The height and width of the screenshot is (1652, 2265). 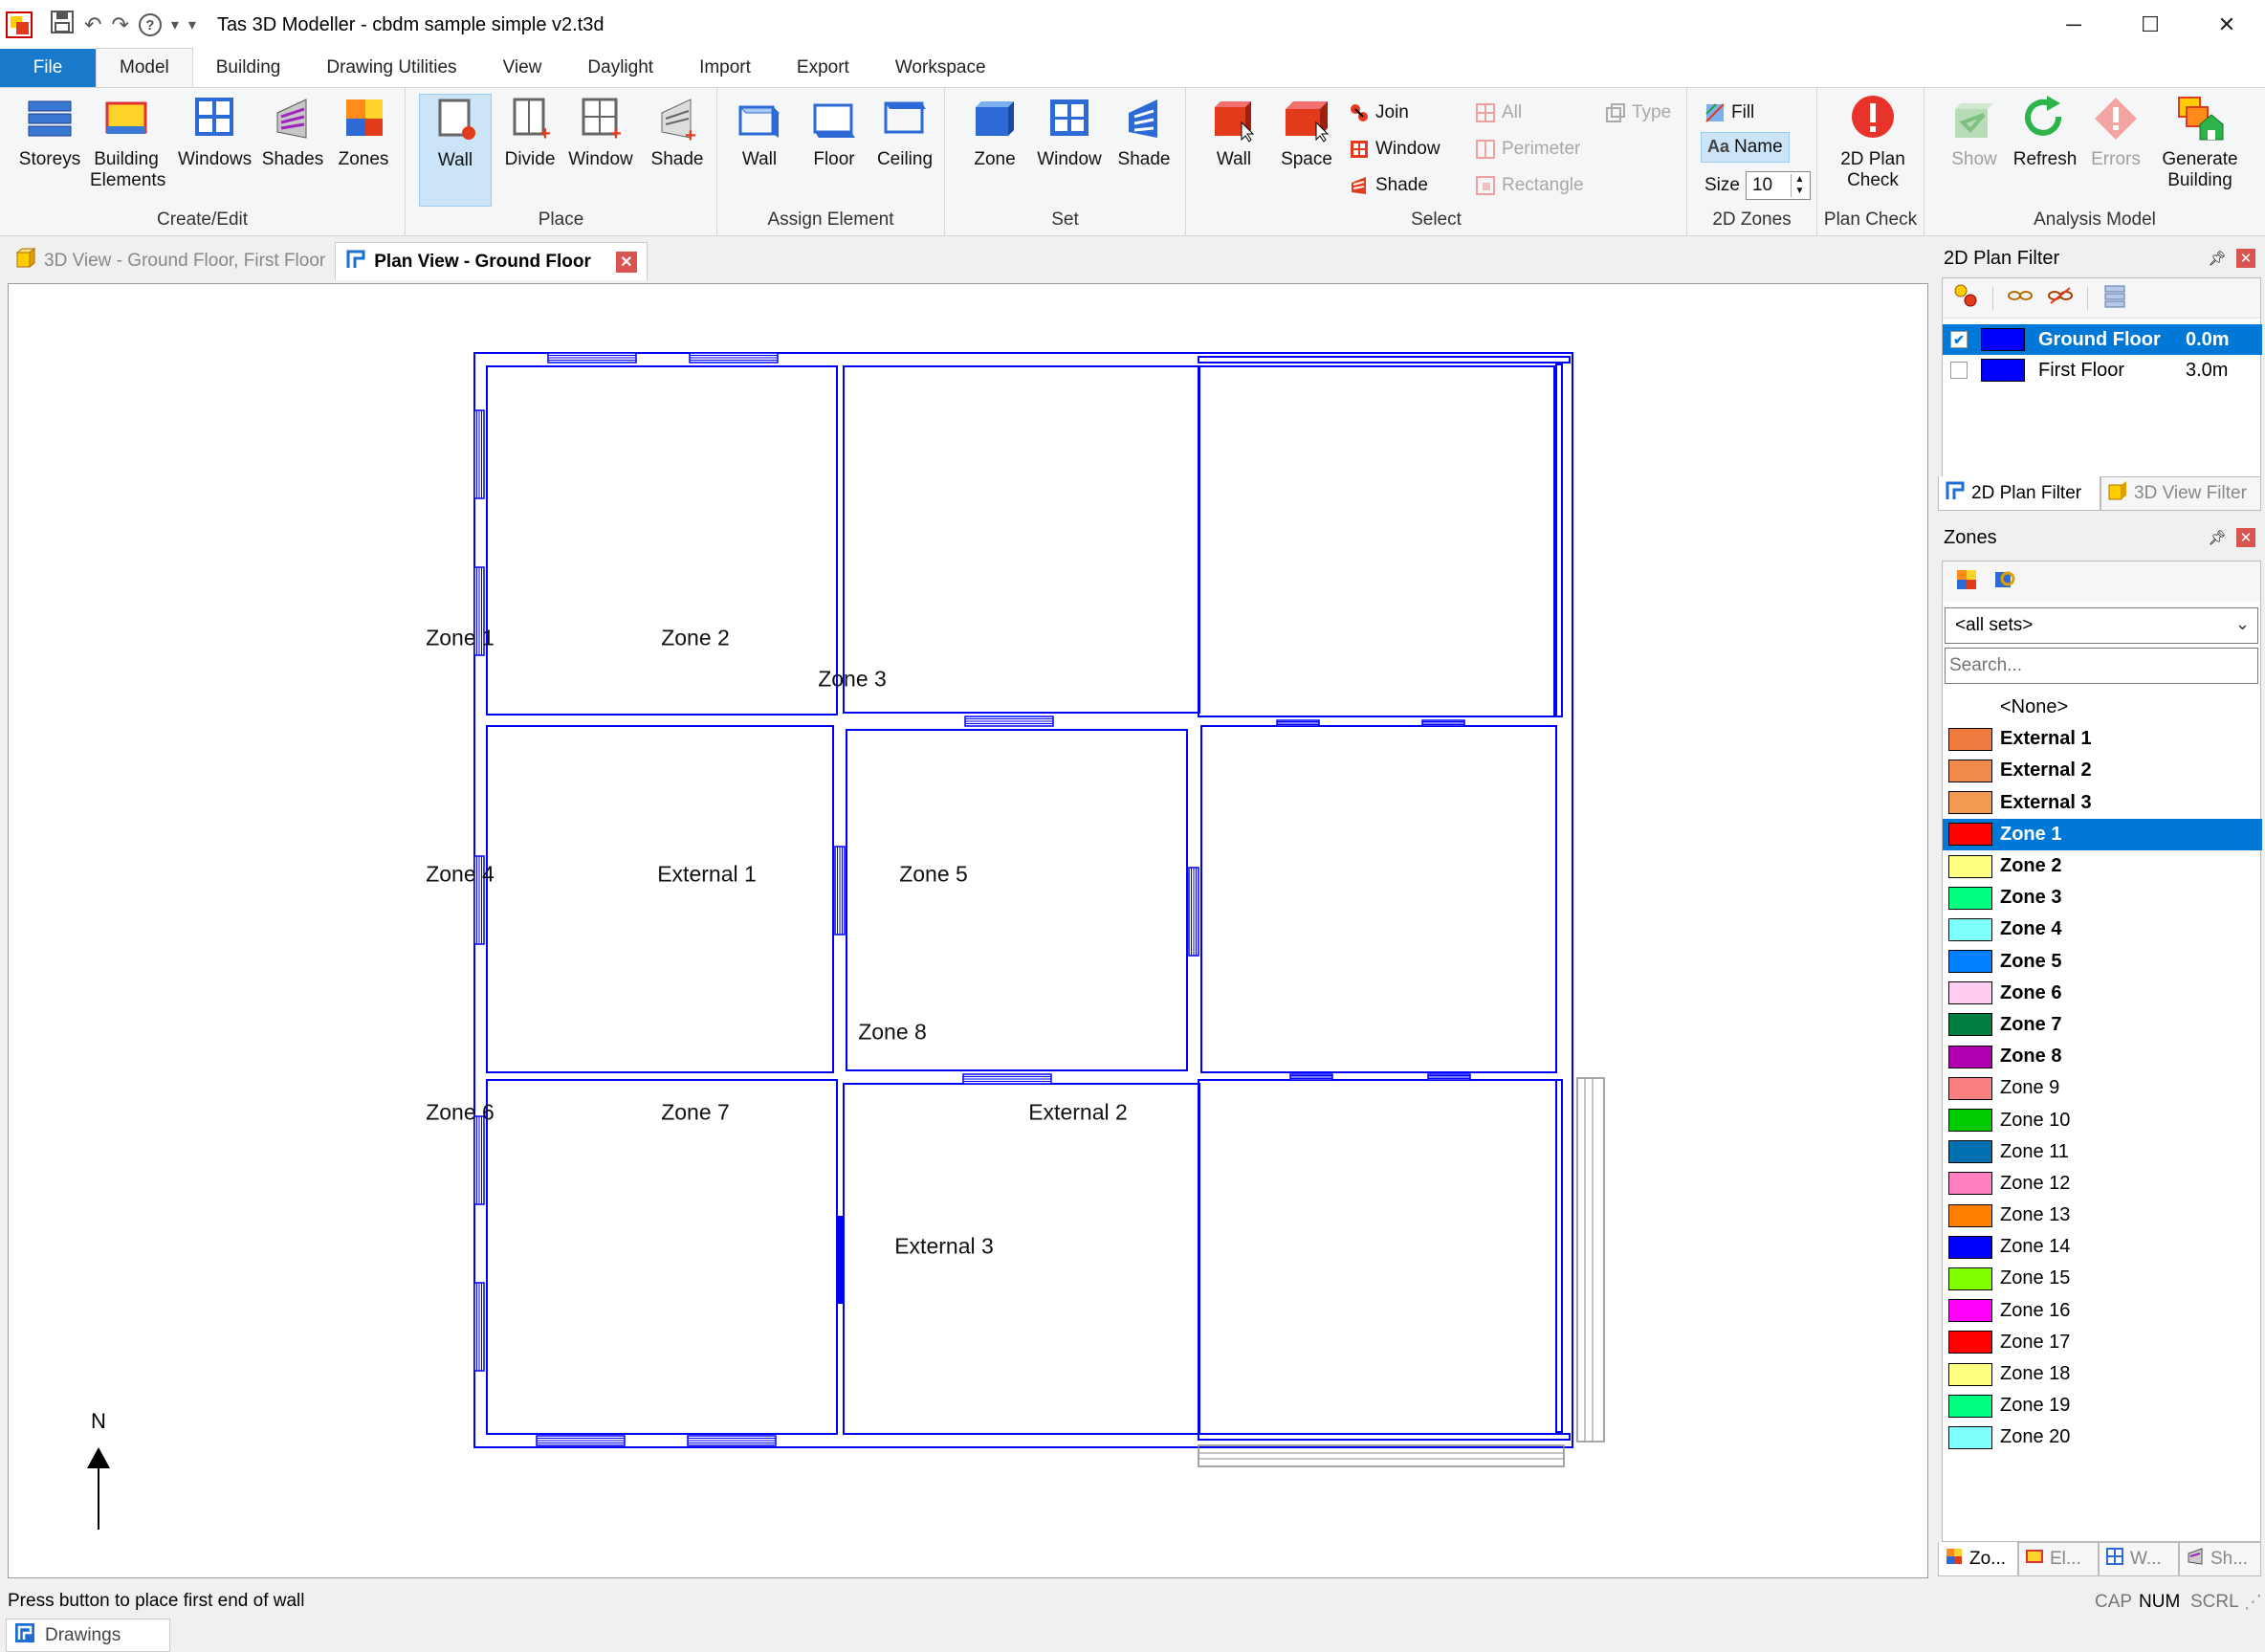 What do you see at coordinates (944, 1247) in the screenshot?
I see `zone-label: External 3` at bounding box center [944, 1247].